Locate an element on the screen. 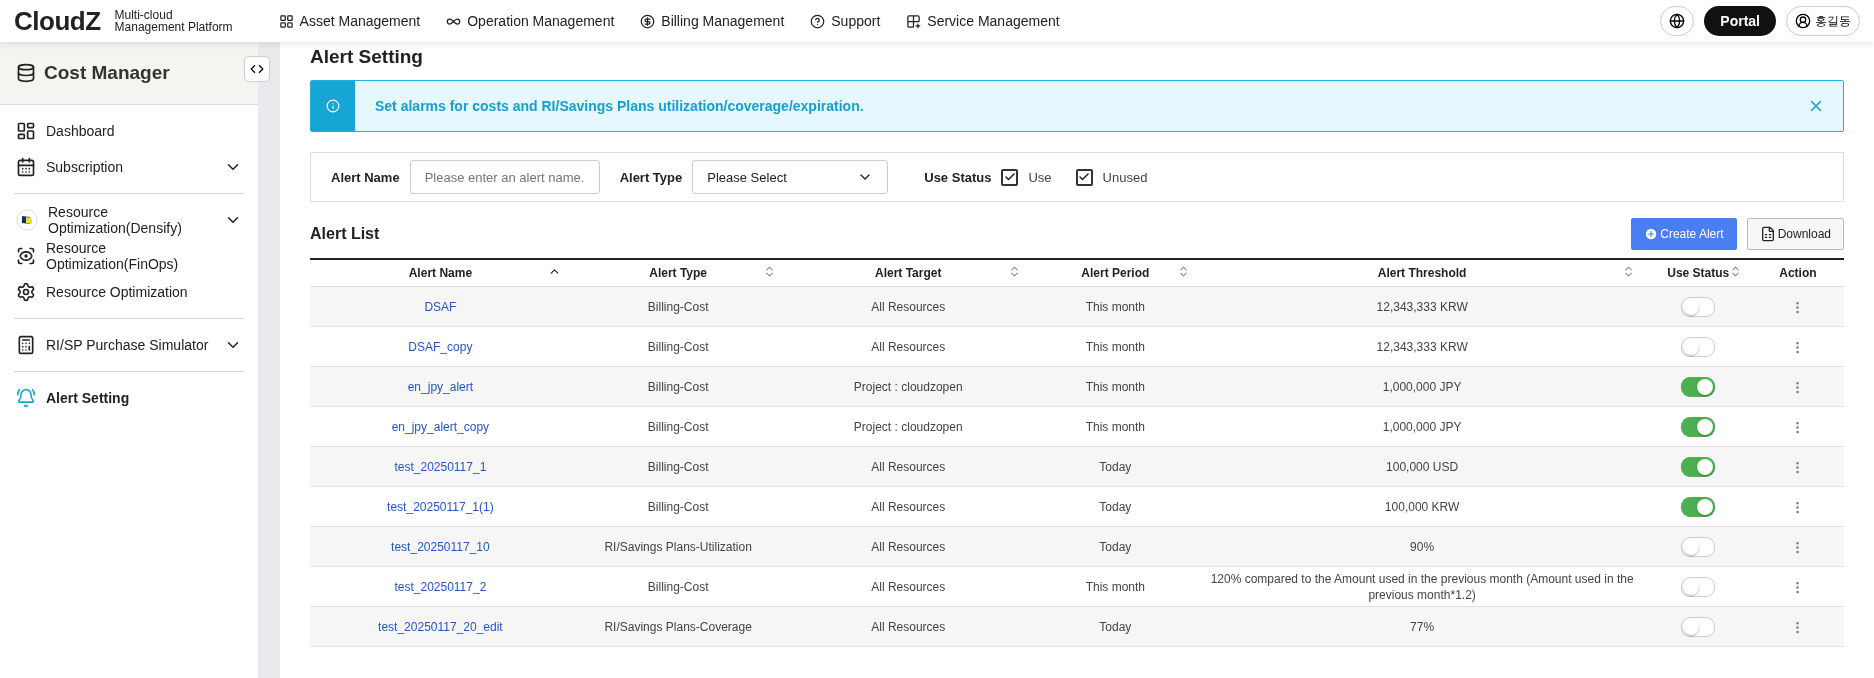 This screenshot has width=1874, height=678. densify-logo-icon is located at coordinates (27, 220).